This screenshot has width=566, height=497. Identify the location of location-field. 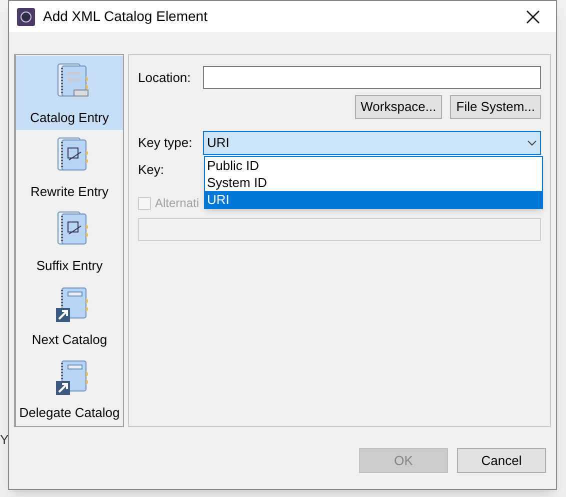
(372, 77).